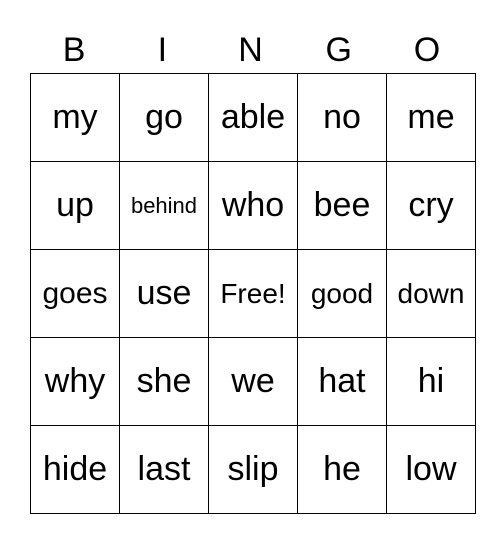 The width and height of the screenshot is (500, 544). What do you see at coordinates (342, 117) in the screenshot?
I see `bingo-cell: no` at bounding box center [342, 117].